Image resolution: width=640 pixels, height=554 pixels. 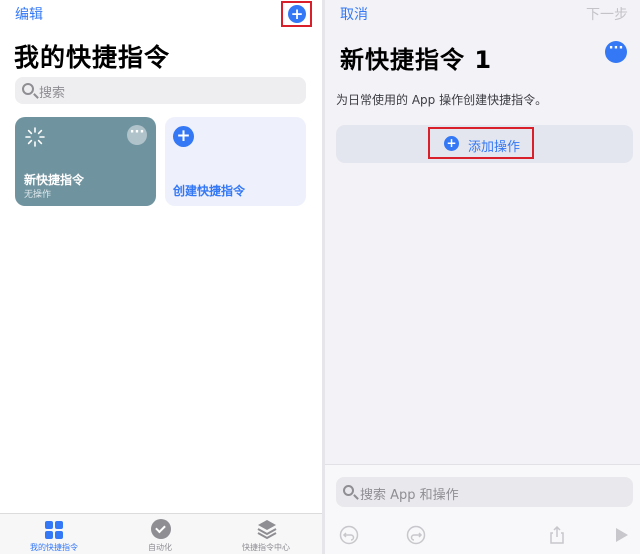 What do you see at coordinates (442, 100) in the screenshot?
I see `description-text: 为日常使用的 App 操作创建快捷指令。` at bounding box center [442, 100].